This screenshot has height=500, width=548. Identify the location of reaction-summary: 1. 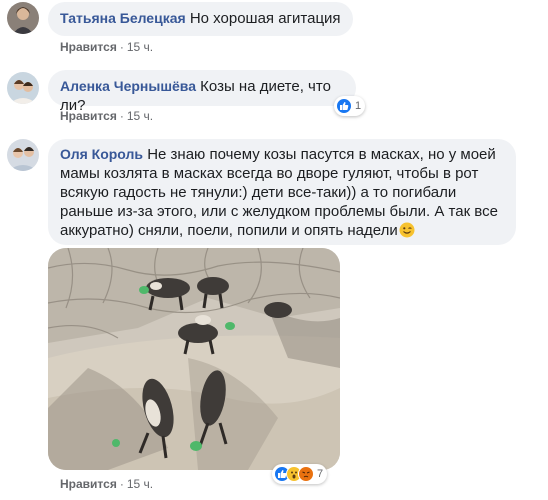
(350, 106).